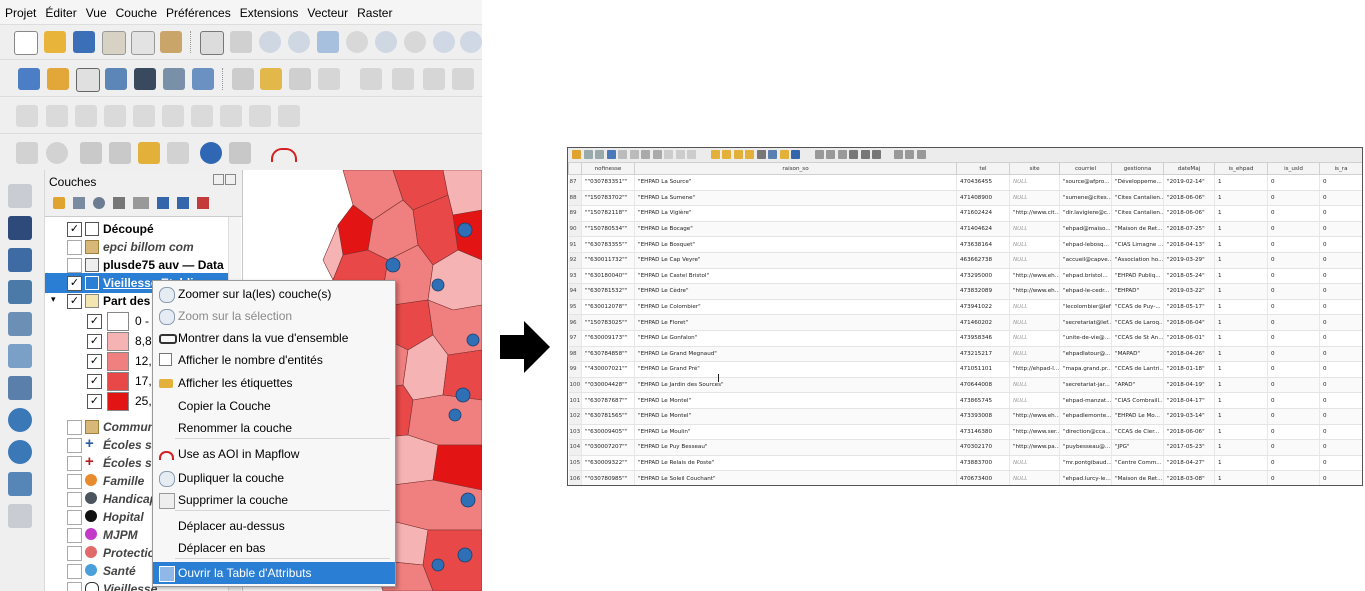  What do you see at coordinates (203, 203) in the screenshot?
I see `remove-layer-icon` at bounding box center [203, 203].